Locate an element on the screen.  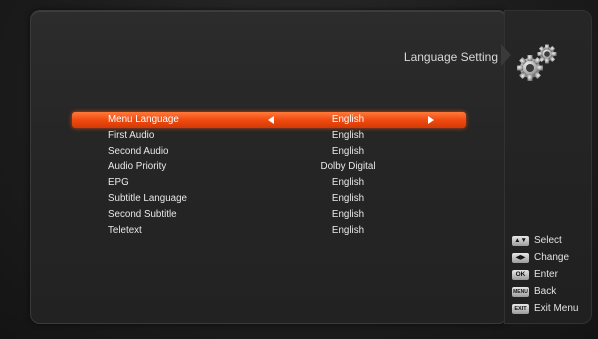
gears-icon is located at coordinates (537, 62).